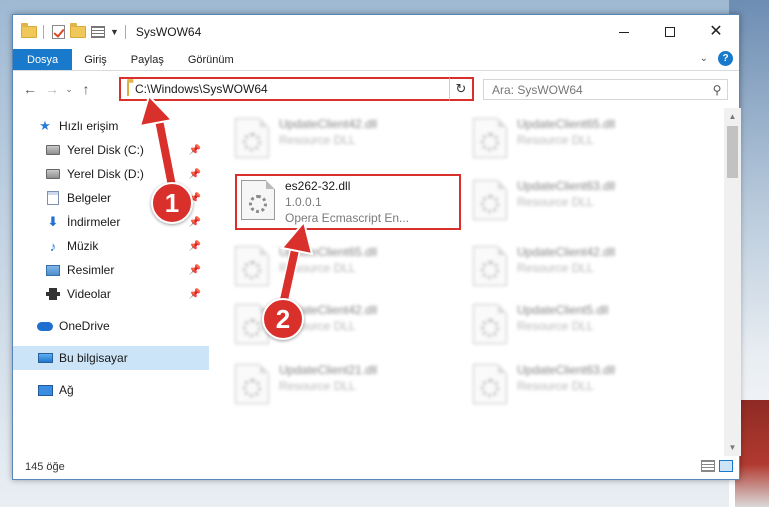 The width and height of the screenshot is (769, 507). Describe the element at coordinates (289, 275) in the screenshot. I see `annotation-arrow-2-fill` at that location.